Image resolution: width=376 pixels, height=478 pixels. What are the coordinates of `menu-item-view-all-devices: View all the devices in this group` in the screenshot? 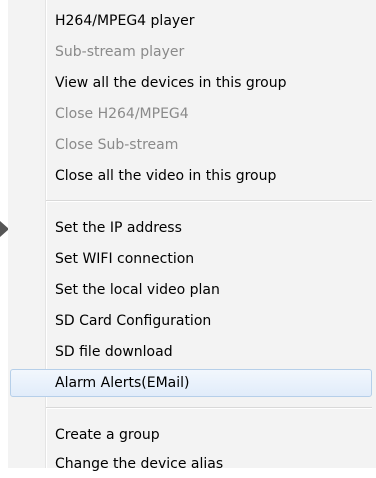 It's located at (191, 83).